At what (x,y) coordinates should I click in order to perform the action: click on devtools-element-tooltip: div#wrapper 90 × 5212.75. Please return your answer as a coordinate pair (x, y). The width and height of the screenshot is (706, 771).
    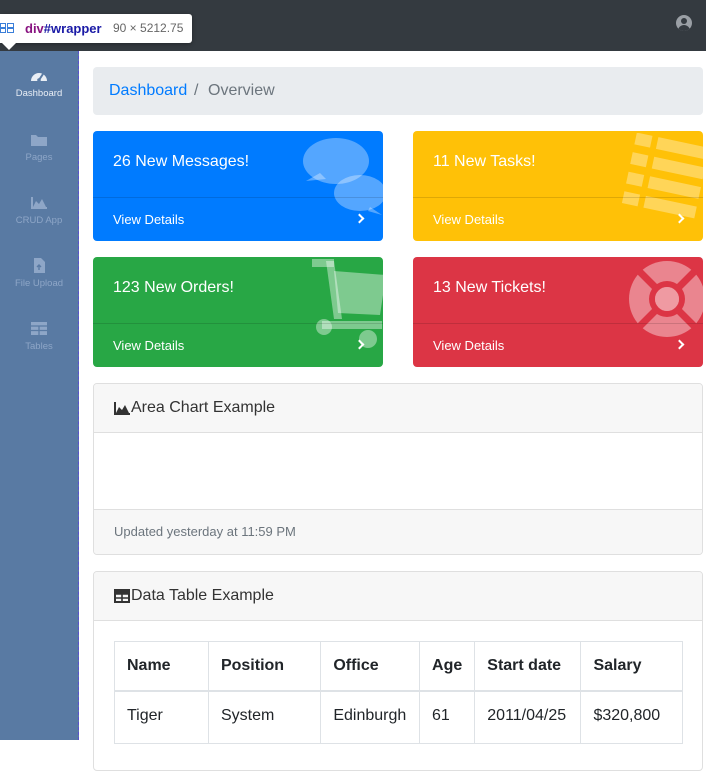
    Looking at the image, I should click on (96, 32).